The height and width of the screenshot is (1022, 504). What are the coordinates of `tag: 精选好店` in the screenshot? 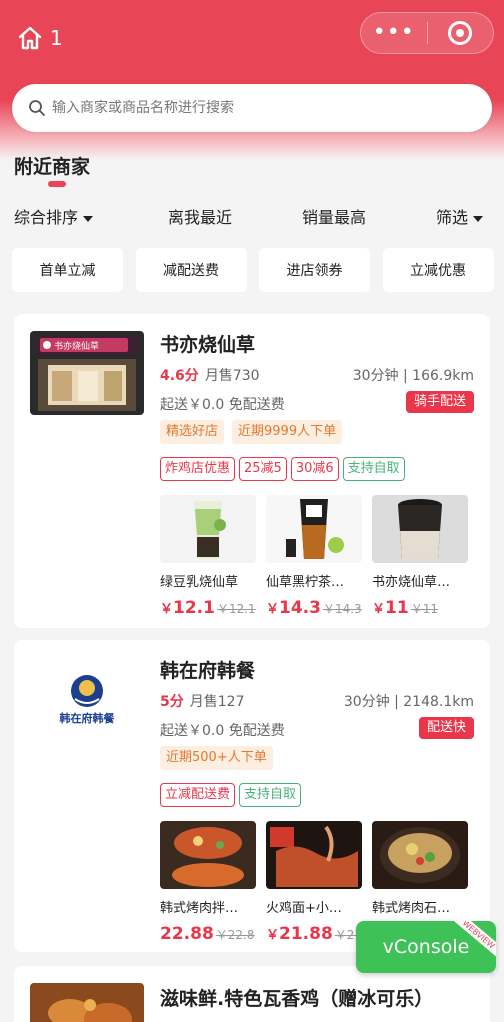 It's located at (192, 432).